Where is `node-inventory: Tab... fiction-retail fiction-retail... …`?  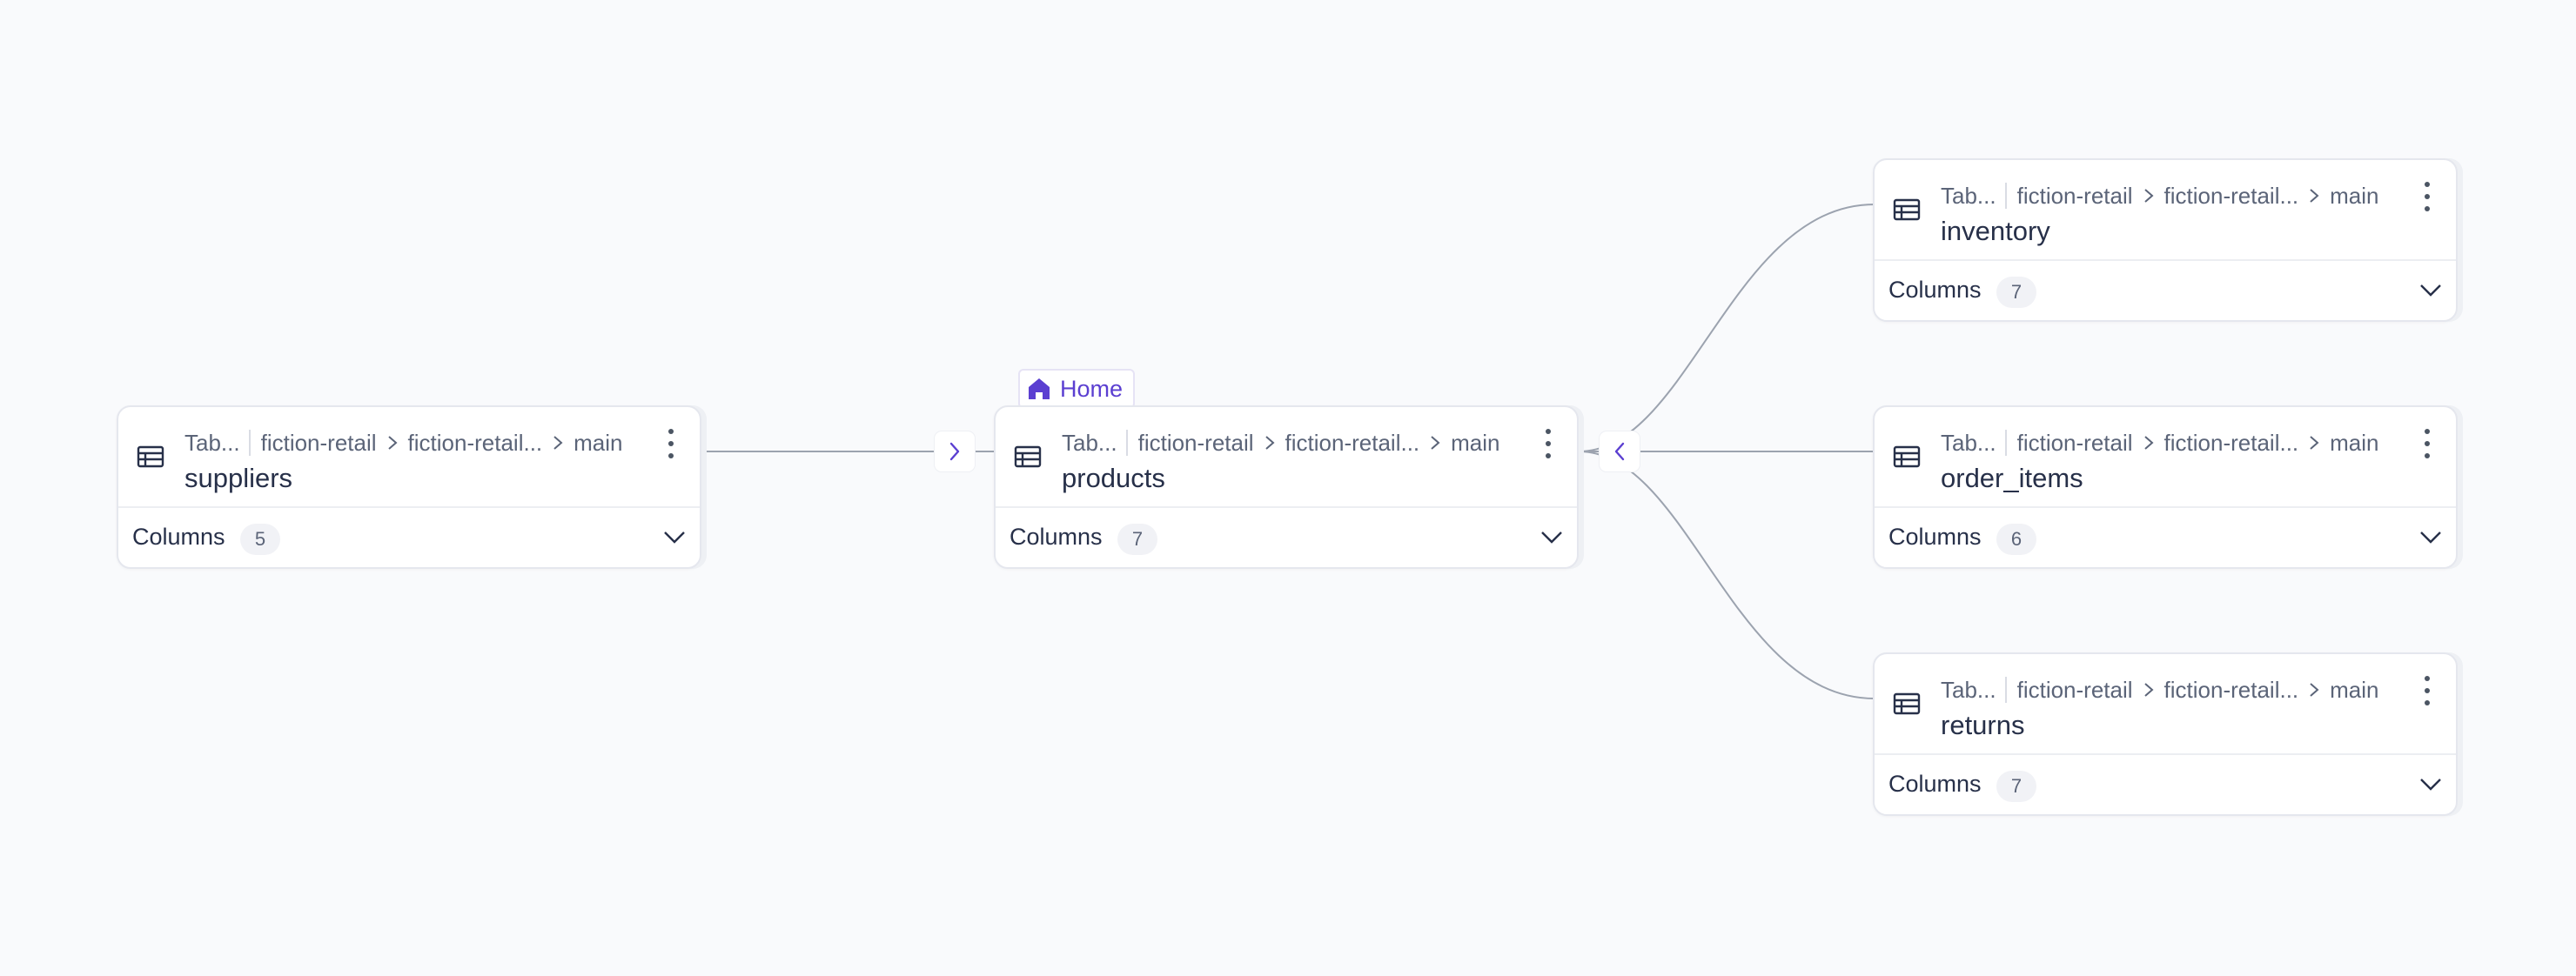 node-inventory: Tab... fiction-retail fiction-retail... … is located at coordinates (2165, 240).